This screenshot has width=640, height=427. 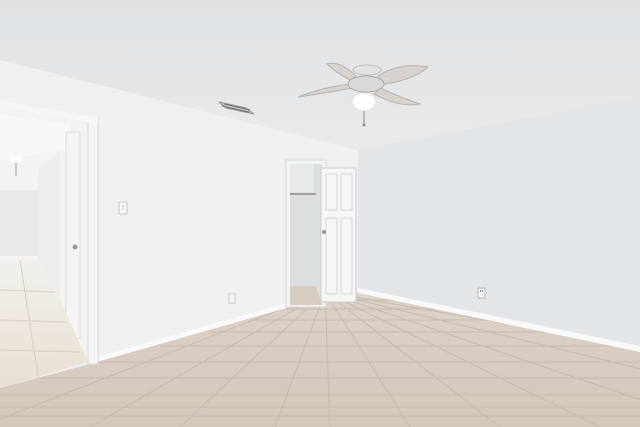 I want to click on light-switch-icon, so click(x=123, y=208).